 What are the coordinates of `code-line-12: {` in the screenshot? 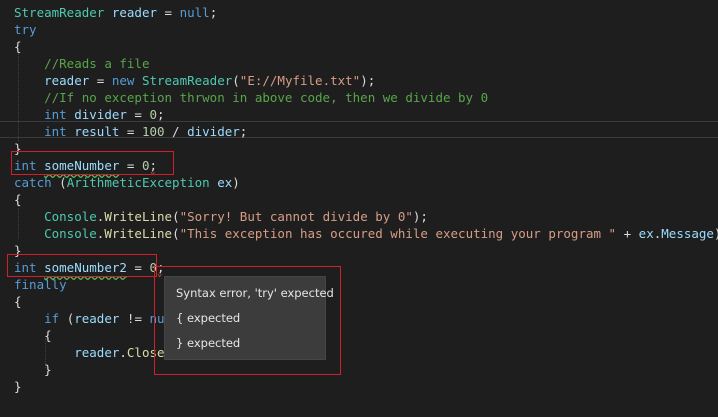 It's located at (18, 199).